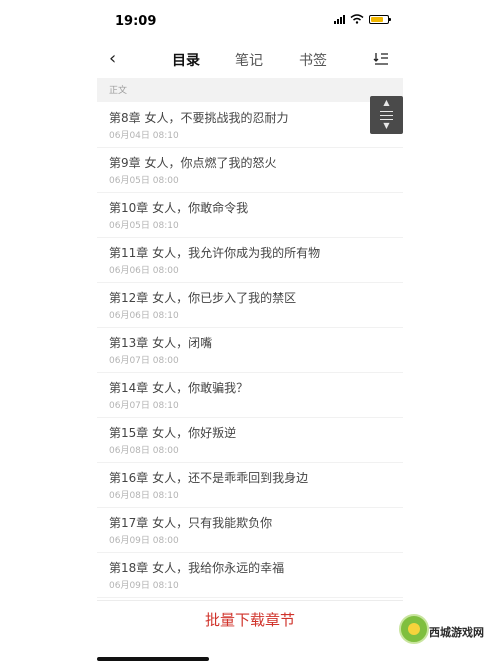 Image resolution: width=500 pixels, height=667 pixels. What do you see at coordinates (250, 485) in the screenshot?
I see `chapter-item: 第16章 女人，还不是乖乖回到我身边 06月08日 08:10` at bounding box center [250, 485].